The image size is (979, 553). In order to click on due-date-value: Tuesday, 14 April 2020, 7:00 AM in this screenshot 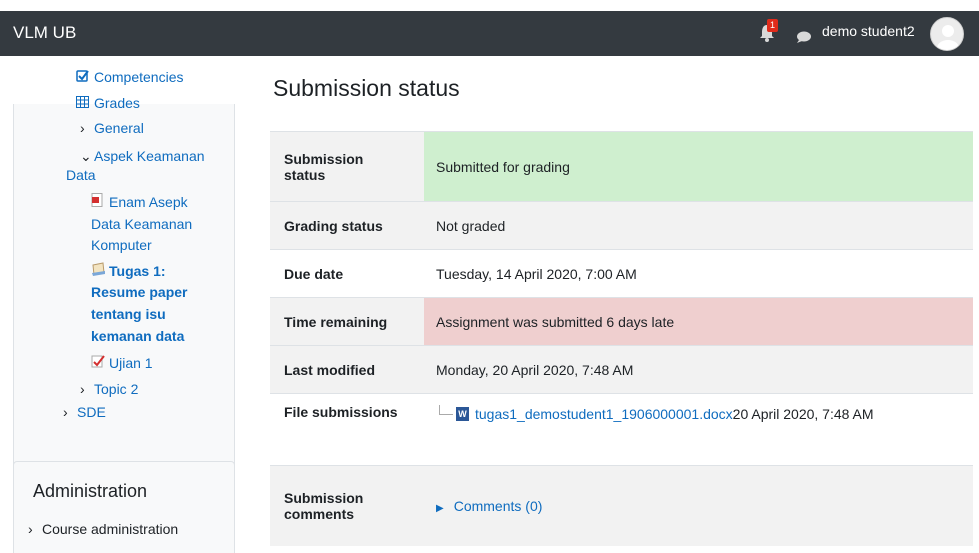, I will do `click(698, 273)`.